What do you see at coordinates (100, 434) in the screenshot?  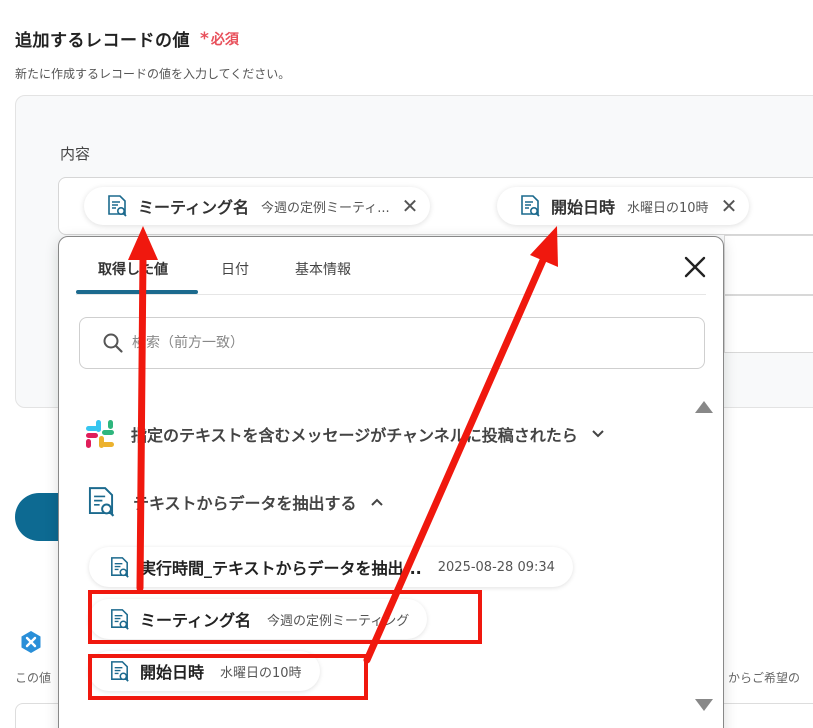 I see `slack-icon` at bounding box center [100, 434].